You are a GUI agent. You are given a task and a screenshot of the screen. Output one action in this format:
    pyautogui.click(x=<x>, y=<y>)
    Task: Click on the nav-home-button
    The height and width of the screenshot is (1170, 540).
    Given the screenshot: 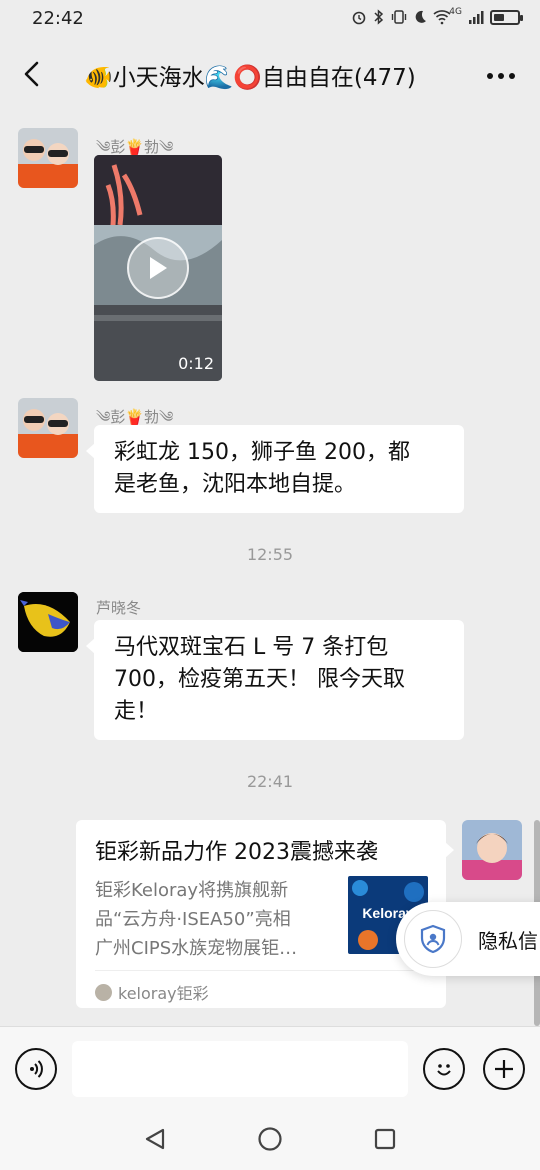 What is the action you would take?
    pyautogui.click(x=270, y=1139)
    